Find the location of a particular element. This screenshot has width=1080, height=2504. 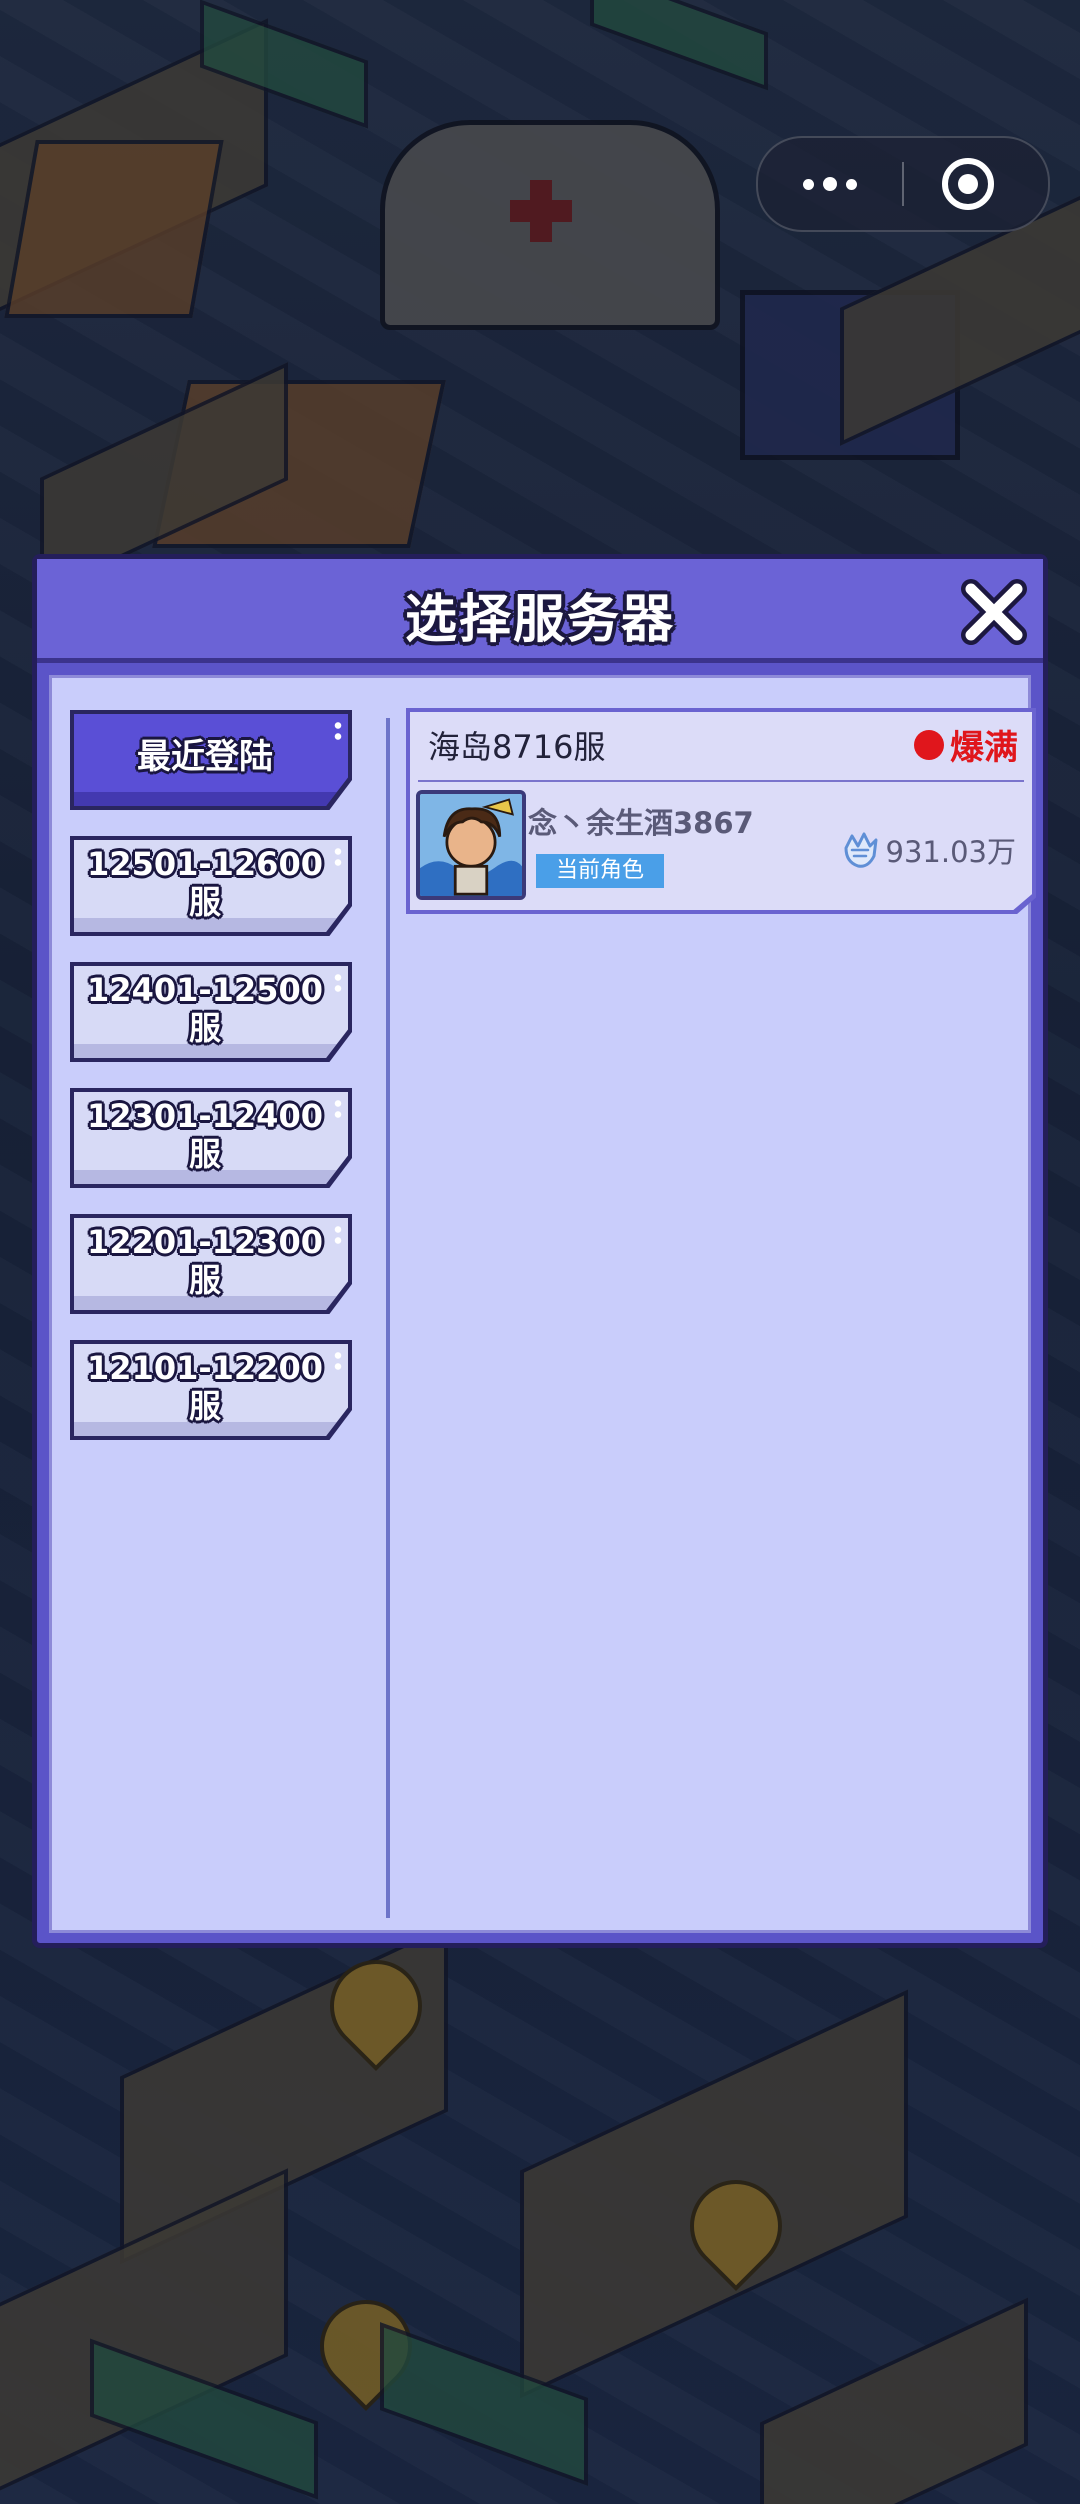

mini-program-capsule is located at coordinates (903, 184).